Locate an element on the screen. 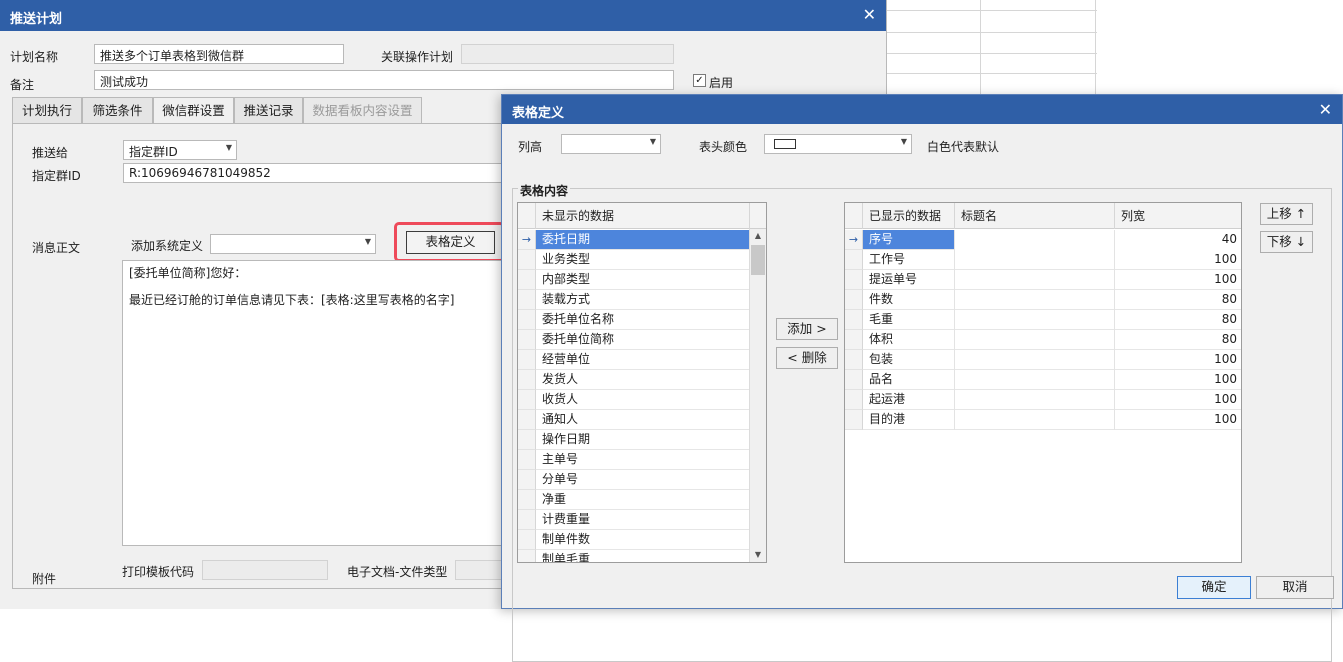  width-cell: 40 is located at coordinates (1178, 240).